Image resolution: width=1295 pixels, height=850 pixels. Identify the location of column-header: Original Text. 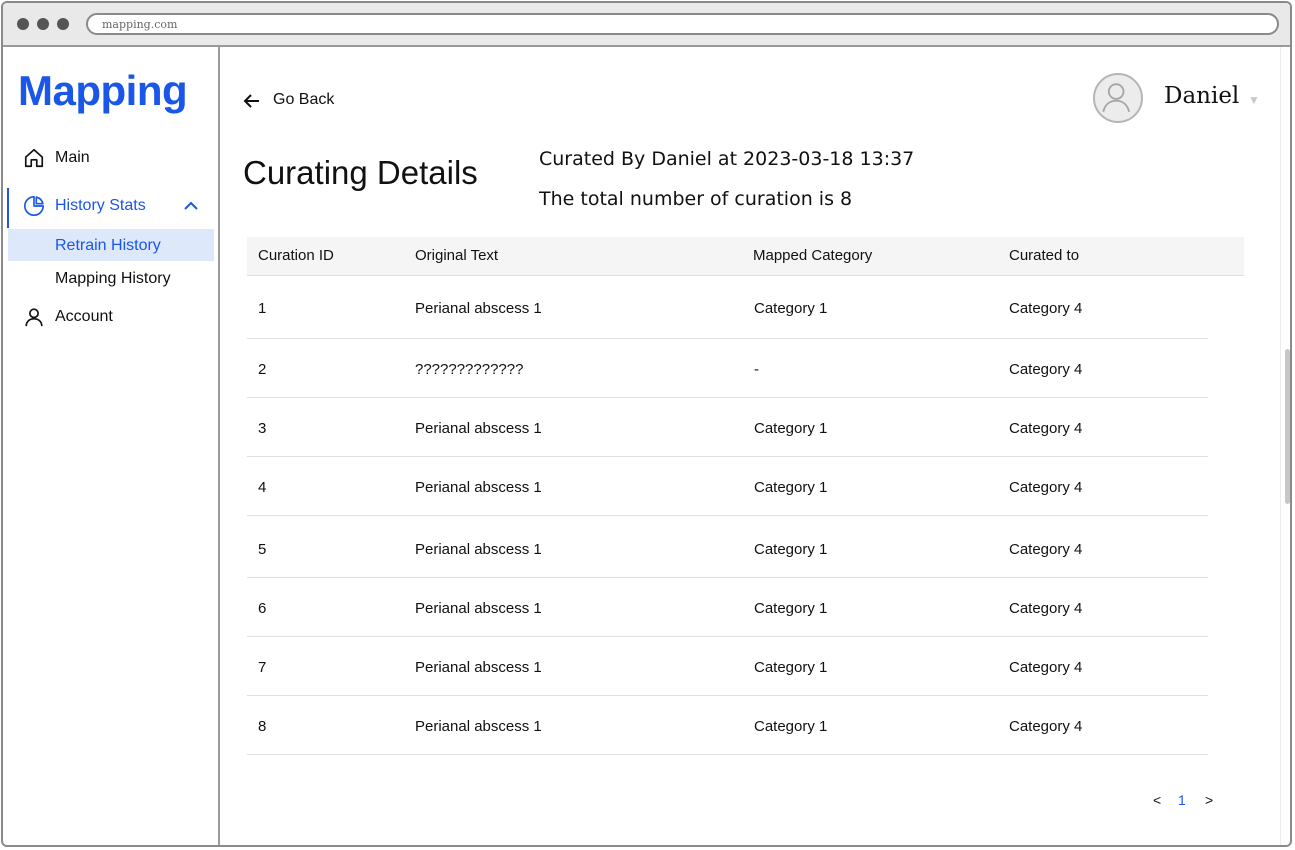
(456, 255).